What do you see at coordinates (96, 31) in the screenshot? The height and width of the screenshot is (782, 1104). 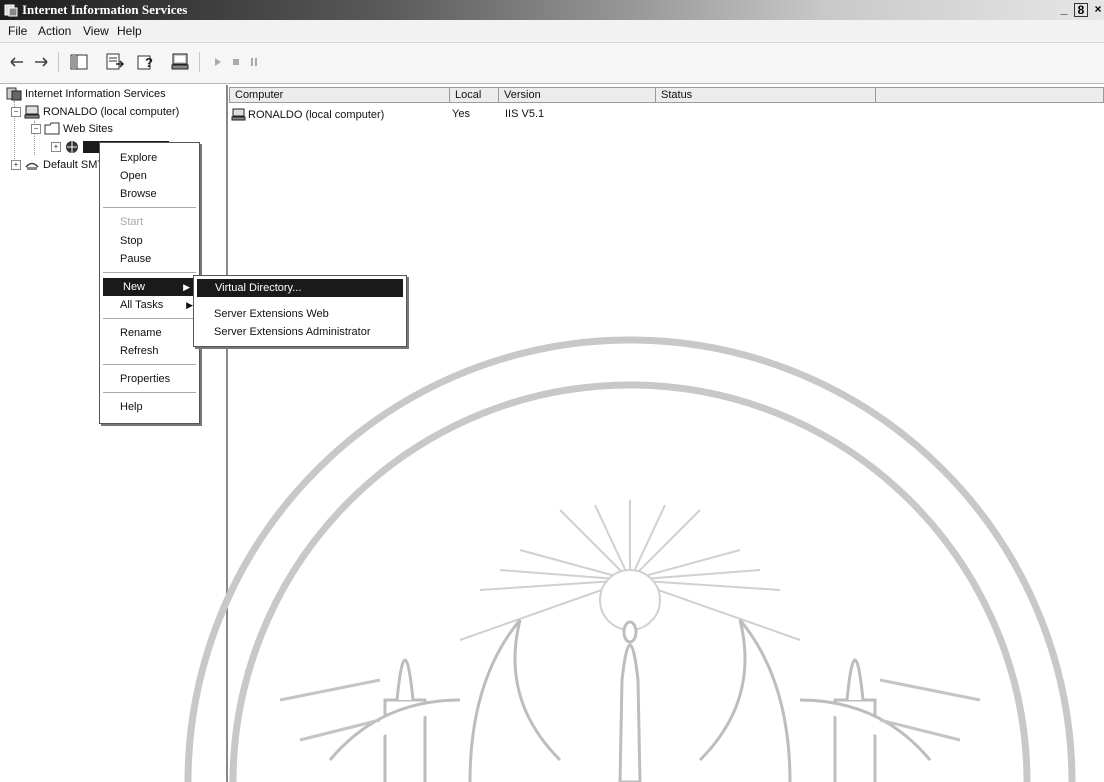 I see `menu-view: View` at bounding box center [96, 31].